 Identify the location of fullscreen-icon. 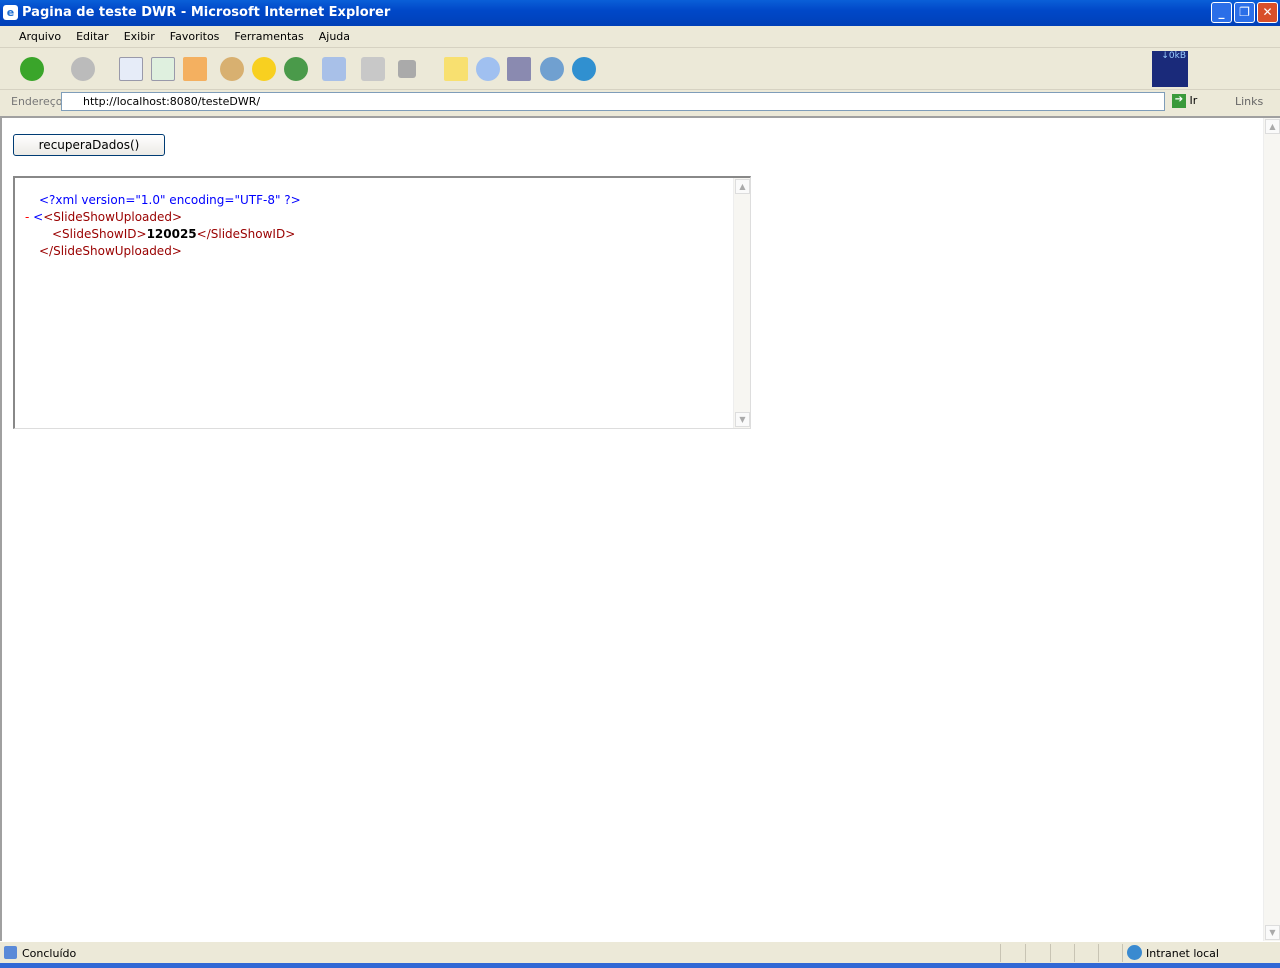
(407, 69).